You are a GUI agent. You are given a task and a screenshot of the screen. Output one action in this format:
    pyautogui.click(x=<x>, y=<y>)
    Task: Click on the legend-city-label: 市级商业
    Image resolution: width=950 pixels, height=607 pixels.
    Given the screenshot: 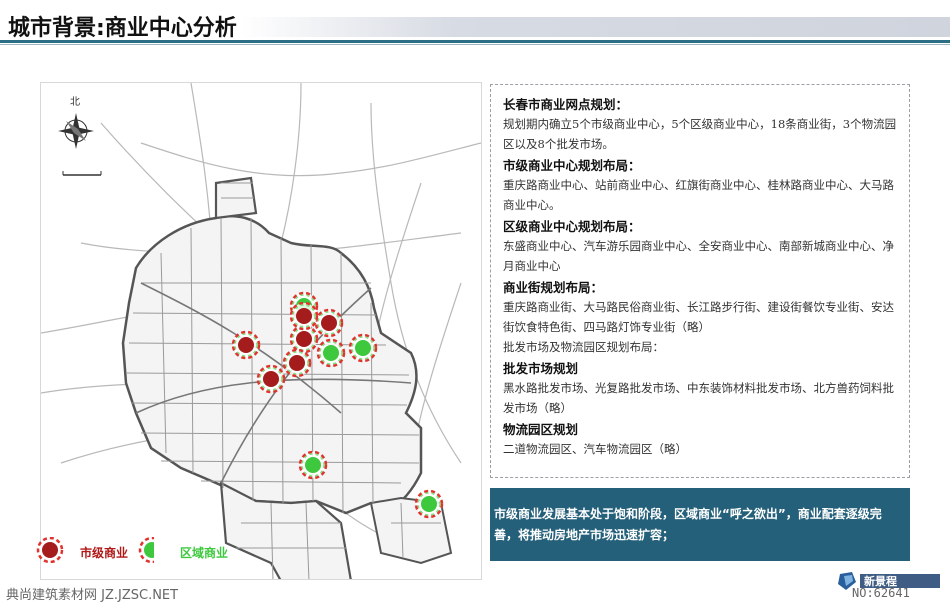 What is the action you would take?
    pyautogui.click(x=104, y=553)
    